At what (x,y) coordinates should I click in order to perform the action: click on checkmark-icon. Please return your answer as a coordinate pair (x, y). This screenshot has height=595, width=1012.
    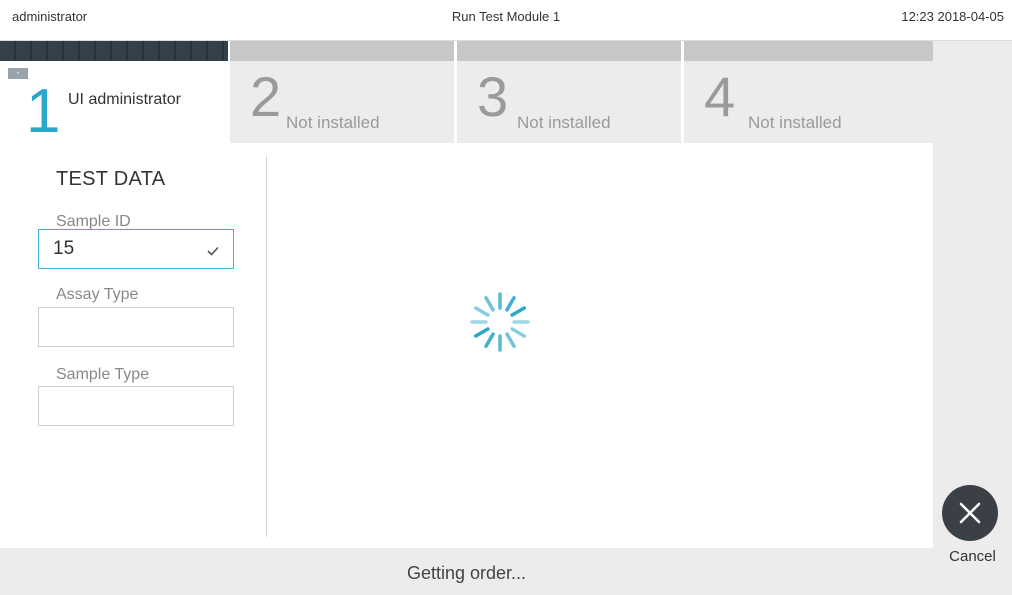
    Looking at the image, I should click on (213, 252).